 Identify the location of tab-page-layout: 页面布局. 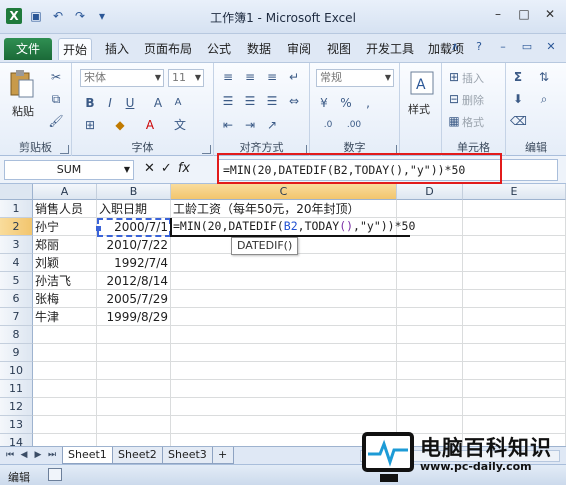
(168, 49).